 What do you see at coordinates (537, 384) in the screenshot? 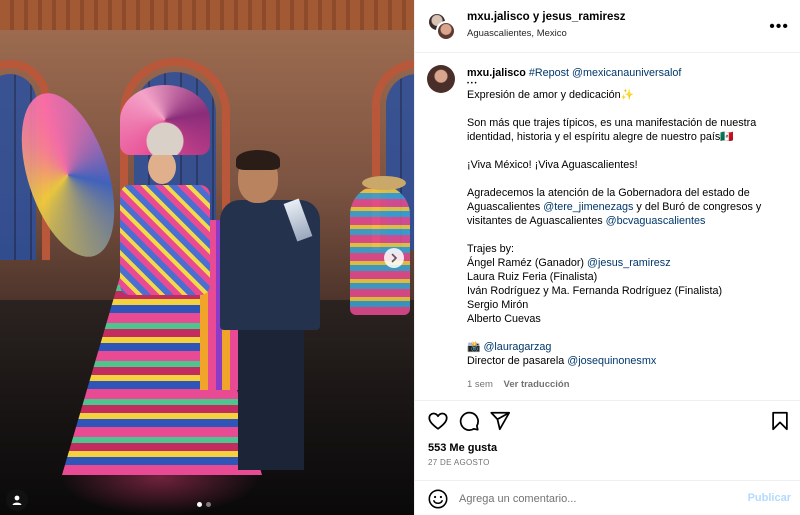
I see `see-translation-button: Ver traducción` at bounding box center [537, 384].